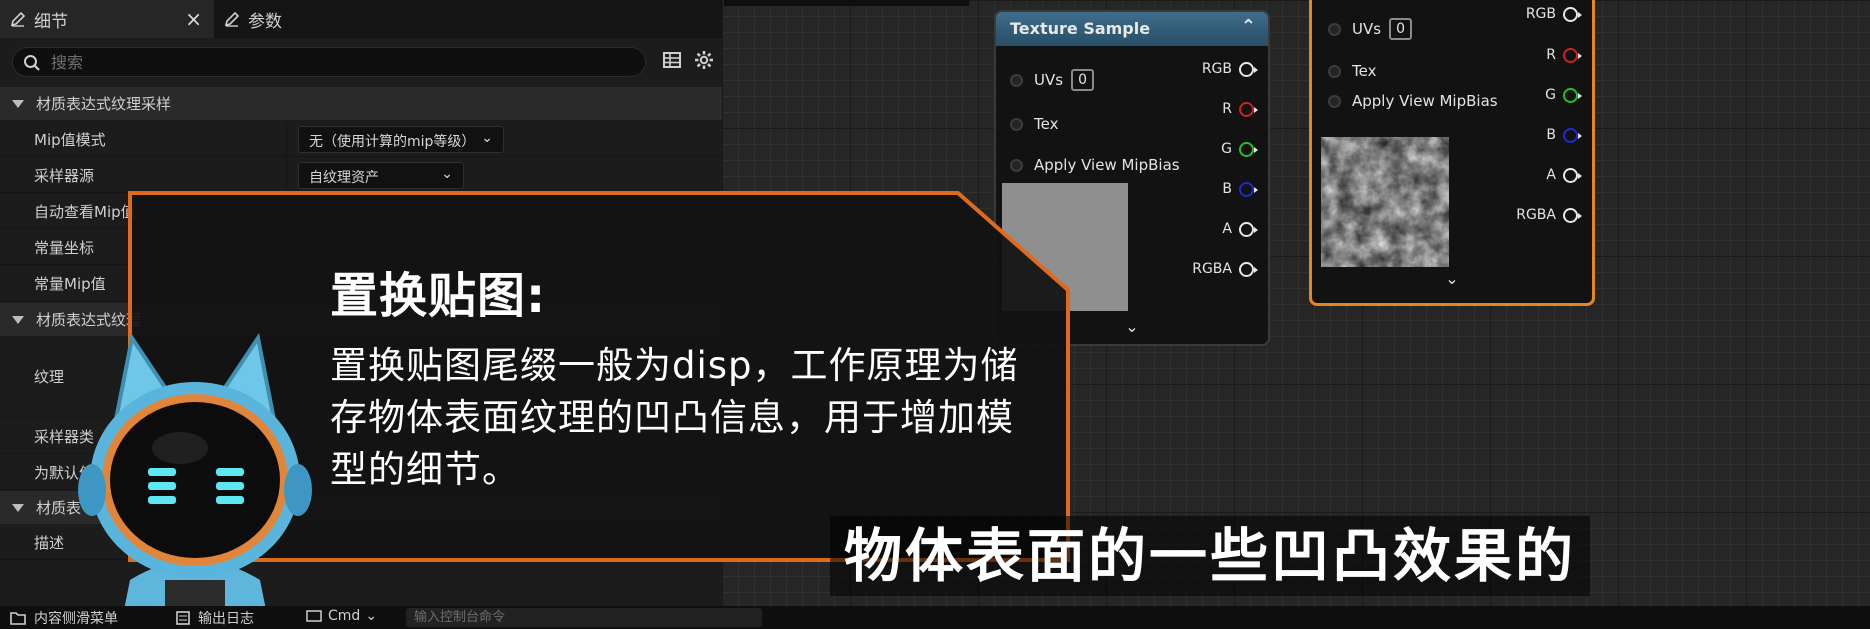 The image size is (1870, 629). Describe the element at coordinates (289, 19) in the screenshot. I see `tab-parameters: 参数` at that location.